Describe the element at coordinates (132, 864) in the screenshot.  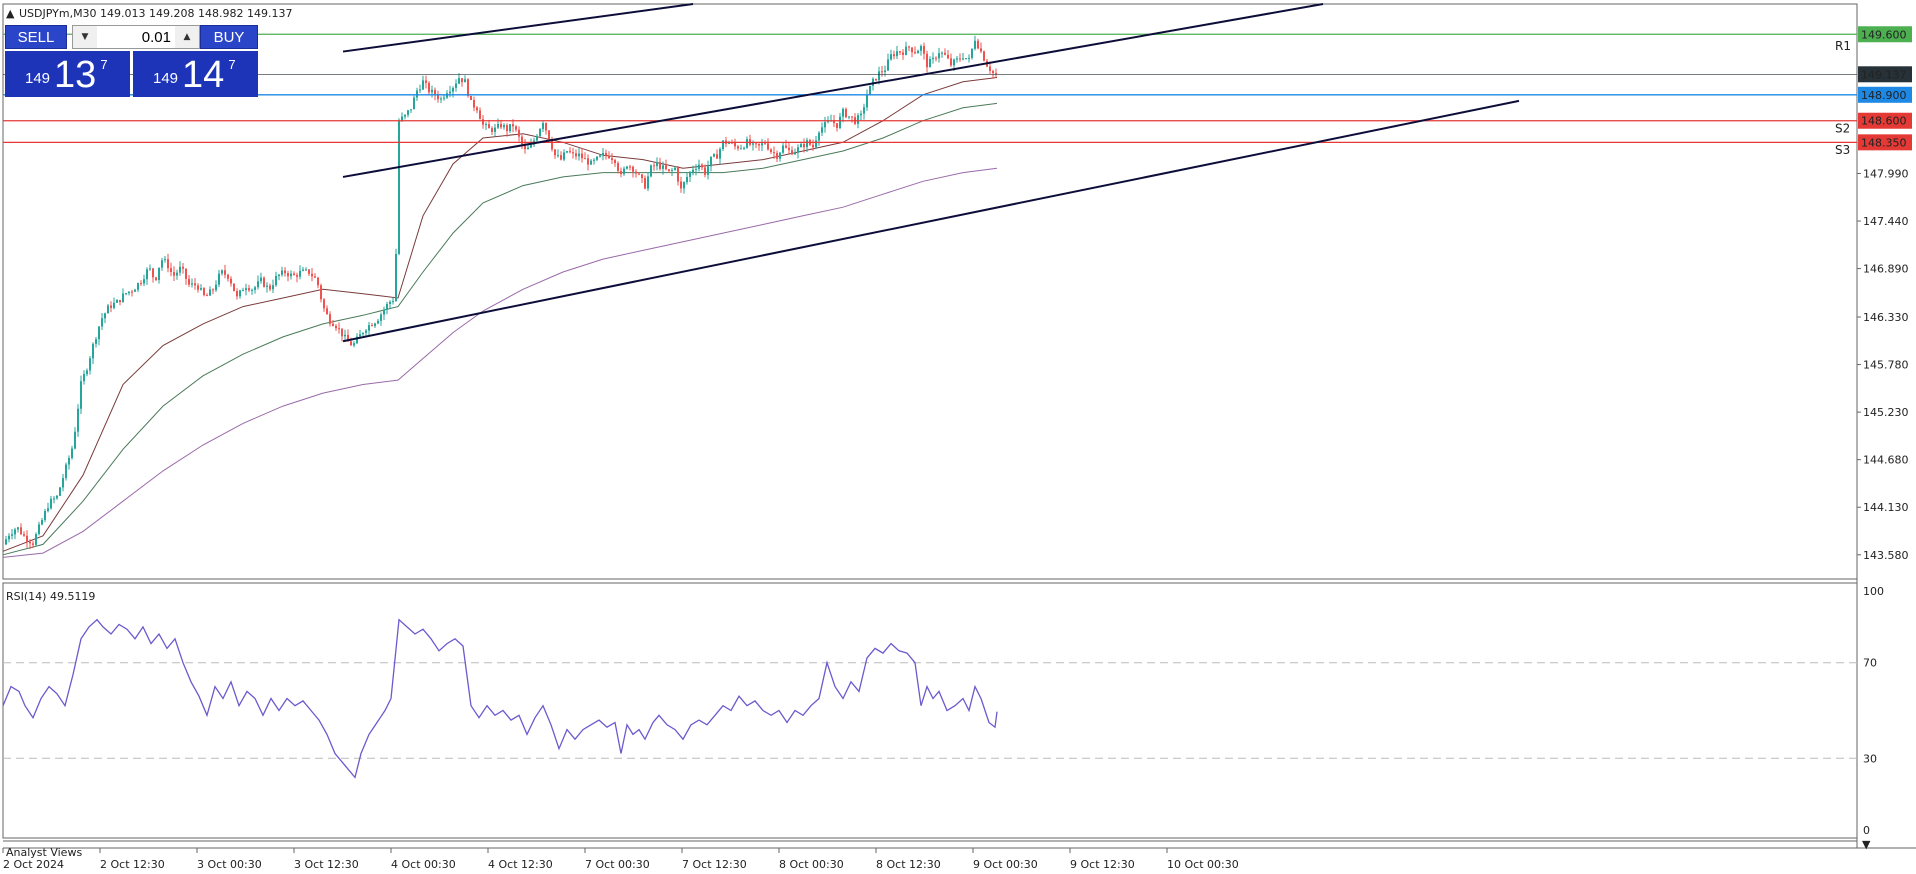
I see `time-tick-label: 2 Oct 12:30` at that location.